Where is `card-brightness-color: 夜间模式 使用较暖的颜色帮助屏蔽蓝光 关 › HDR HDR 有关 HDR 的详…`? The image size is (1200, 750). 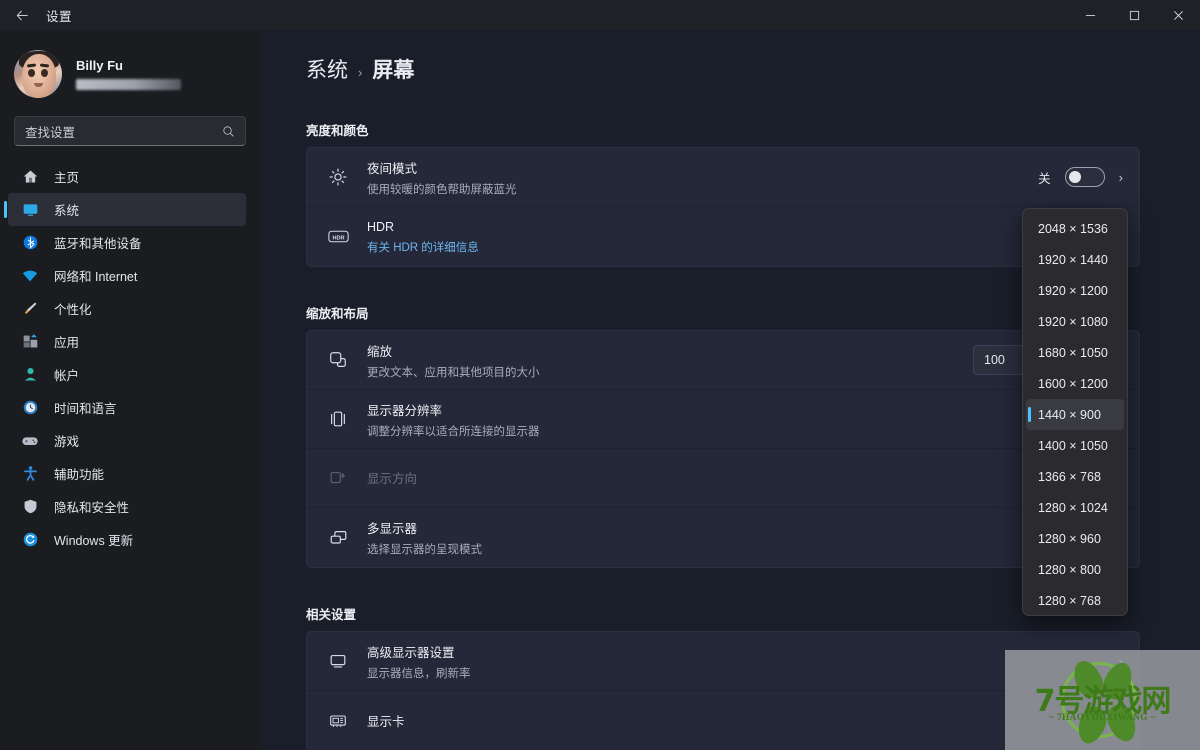
card-brightness-color: 夜间模式 使用较暖的颜色帮助屏蔽蓝光 关 › HDR HDR 有关 HDR 的详… is located at coordinates (723, 207).